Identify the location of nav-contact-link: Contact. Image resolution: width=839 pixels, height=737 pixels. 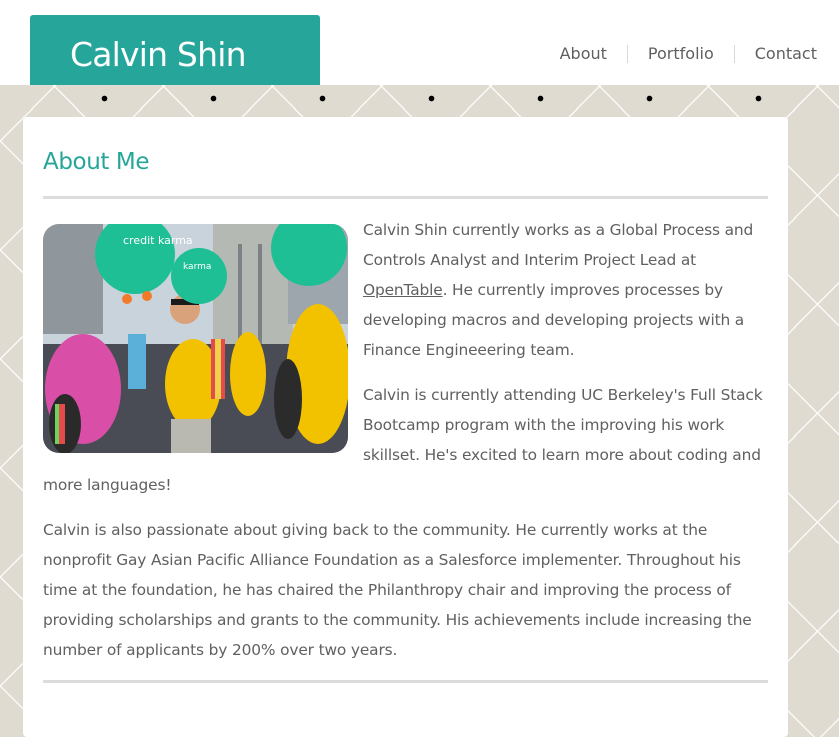
(786, 53).